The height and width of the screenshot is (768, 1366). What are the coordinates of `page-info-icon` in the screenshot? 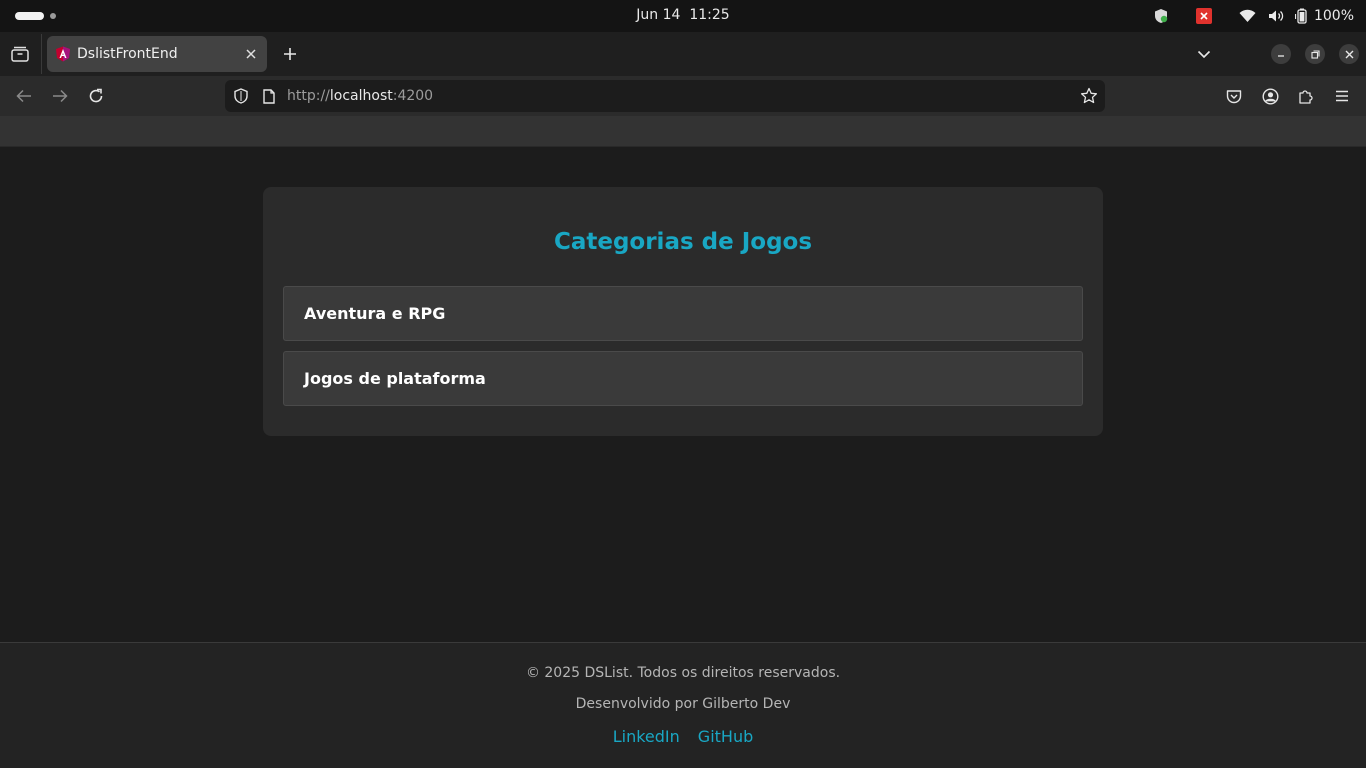 It's located at (269, 96).